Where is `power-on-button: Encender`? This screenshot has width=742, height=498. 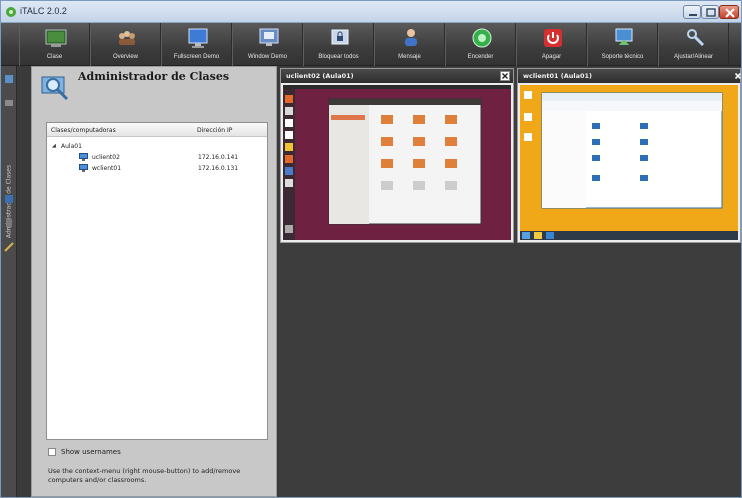 power-on-button: Encender is located at coordinates (480, 44).